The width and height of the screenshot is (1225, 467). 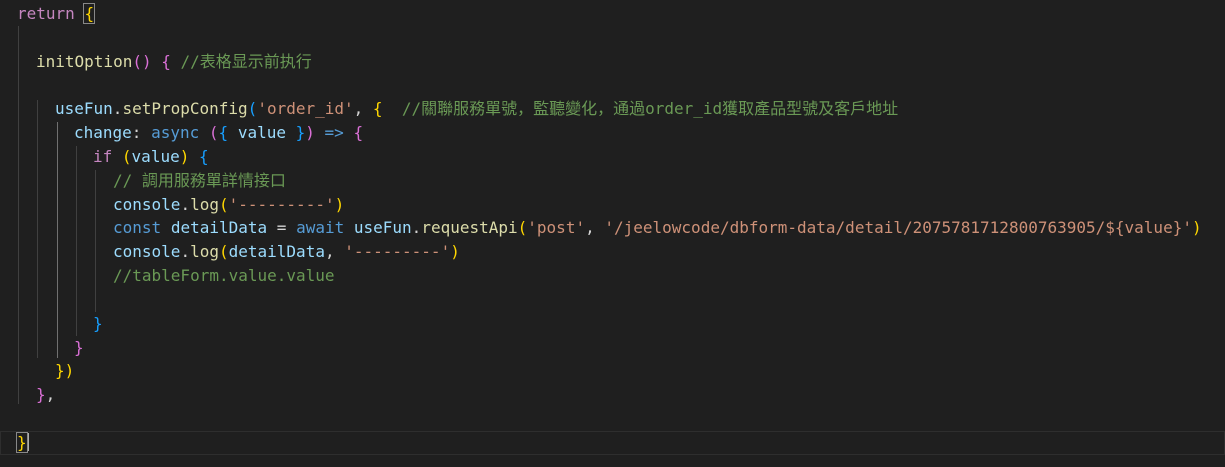 What do you see at coordinates (612, 14) in the screenshot?
I see `code-line: return {` at bounding box center [612, 14].